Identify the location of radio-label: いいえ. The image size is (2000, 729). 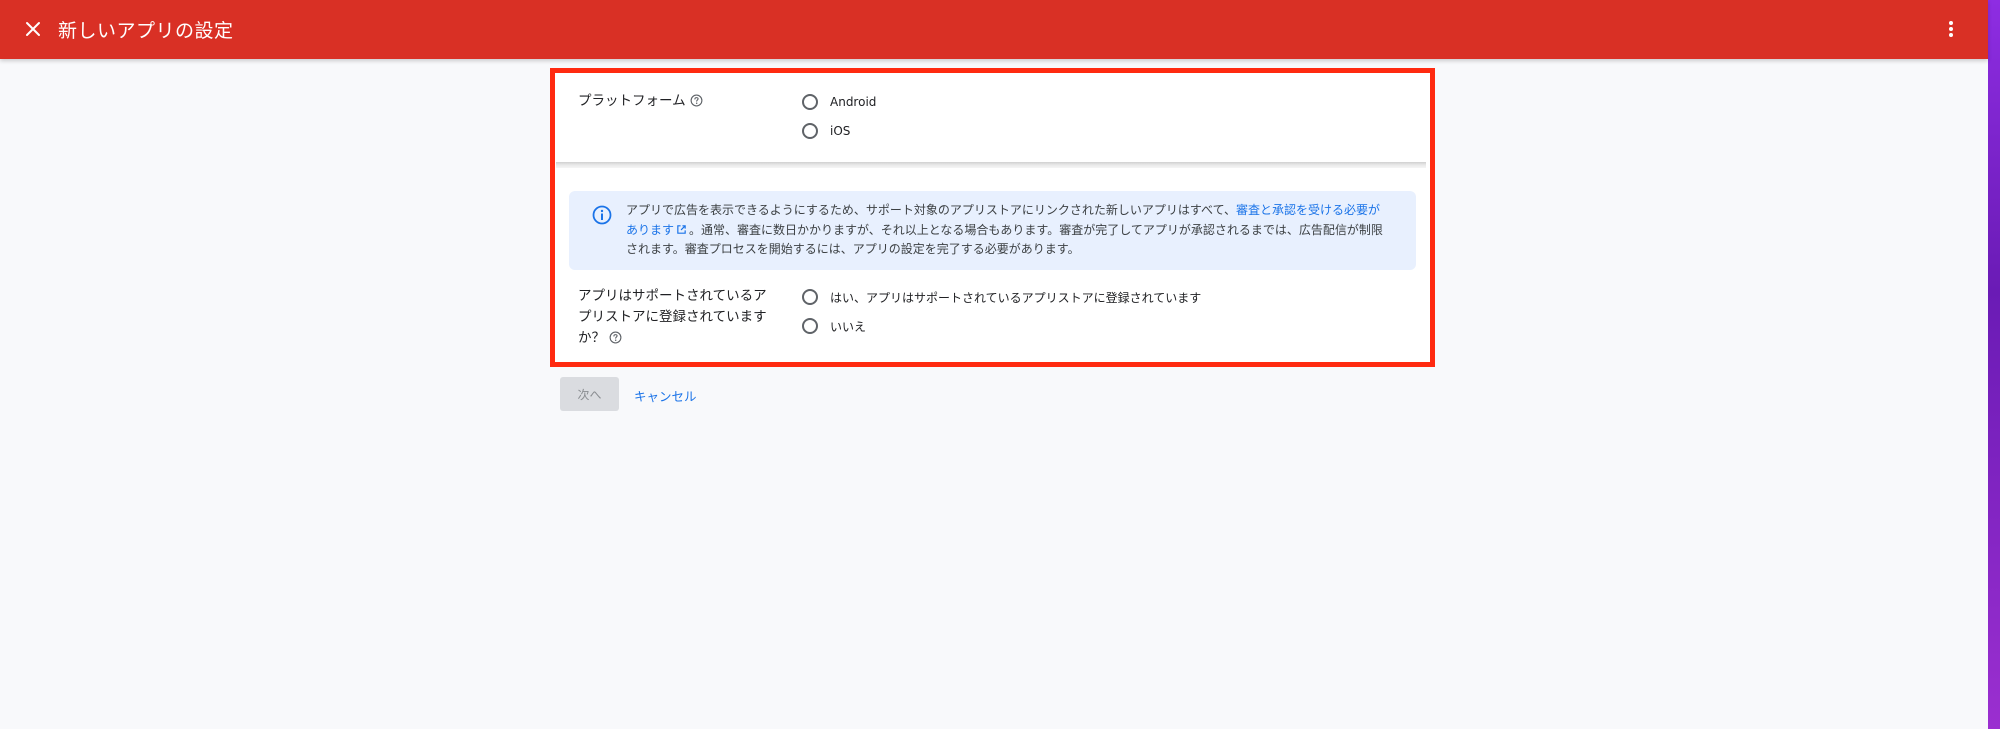
(848, 326).